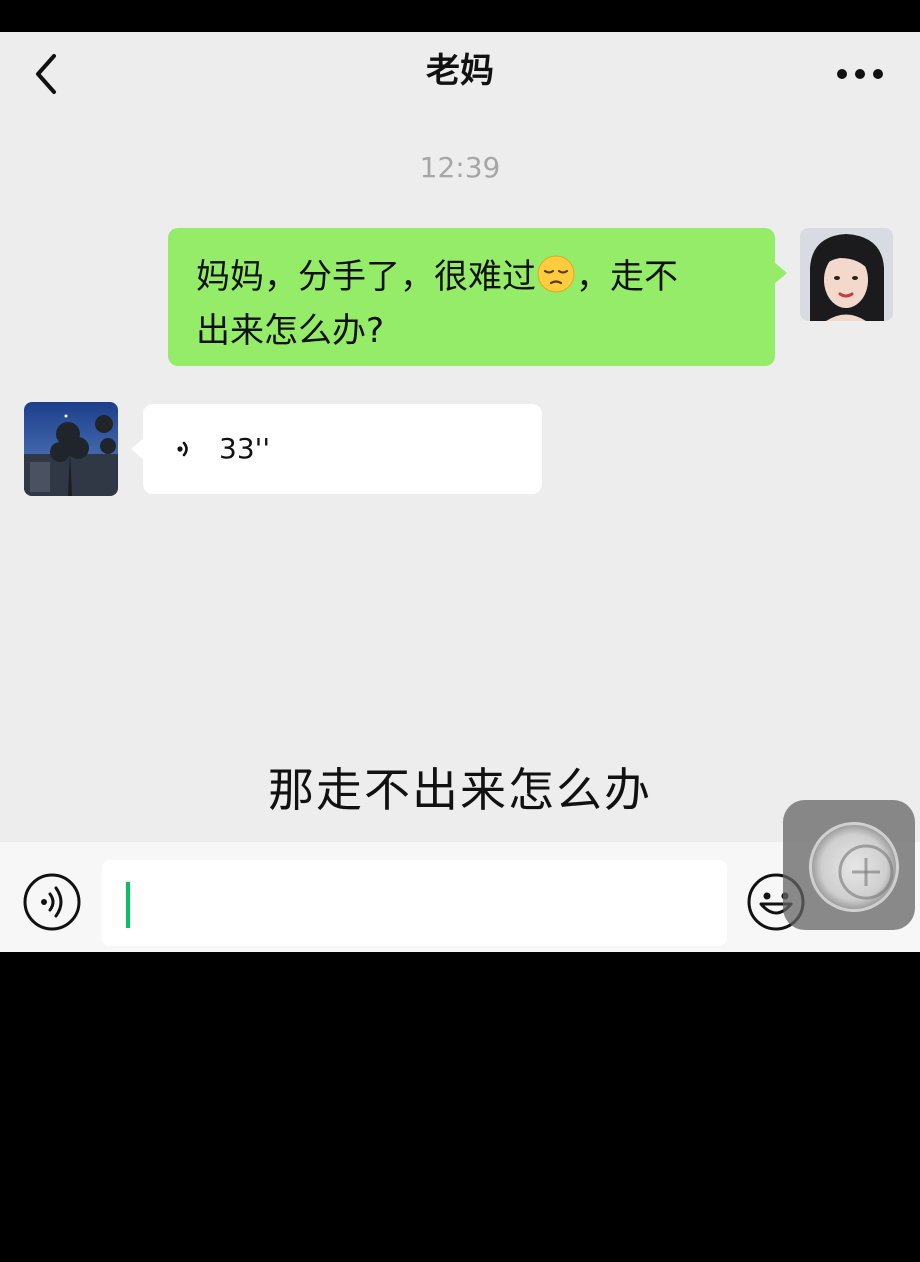 The width and height of the screenshot is (920, 1262). What do you see at coordinates (290, 331) in the screenshot?
I see `message-text-line2: 出来怎么办?` at bounding box center [290, 331].